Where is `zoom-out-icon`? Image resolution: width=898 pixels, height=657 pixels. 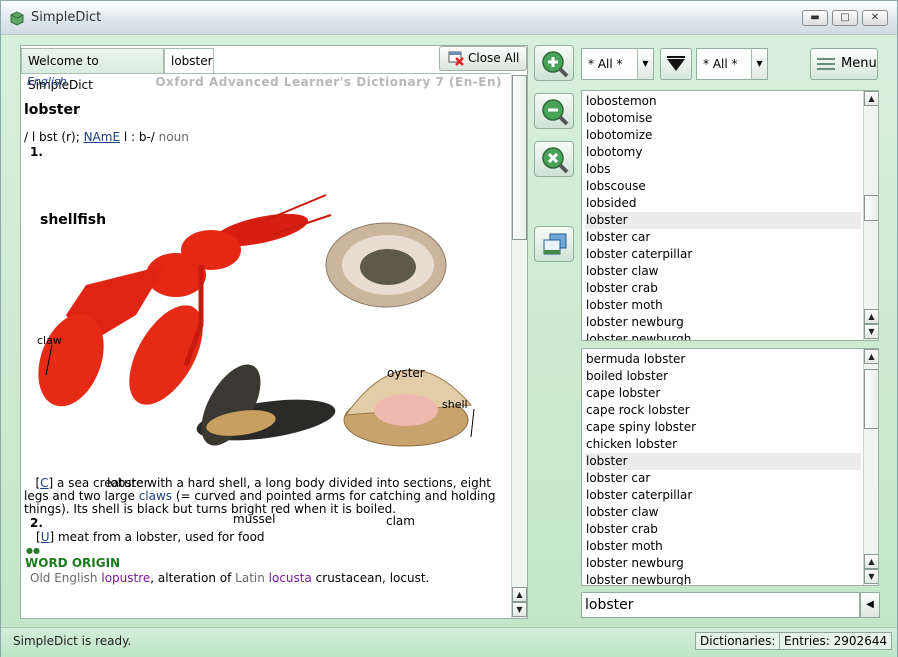 zoom-out-icon is located at coordinates (555, 112).